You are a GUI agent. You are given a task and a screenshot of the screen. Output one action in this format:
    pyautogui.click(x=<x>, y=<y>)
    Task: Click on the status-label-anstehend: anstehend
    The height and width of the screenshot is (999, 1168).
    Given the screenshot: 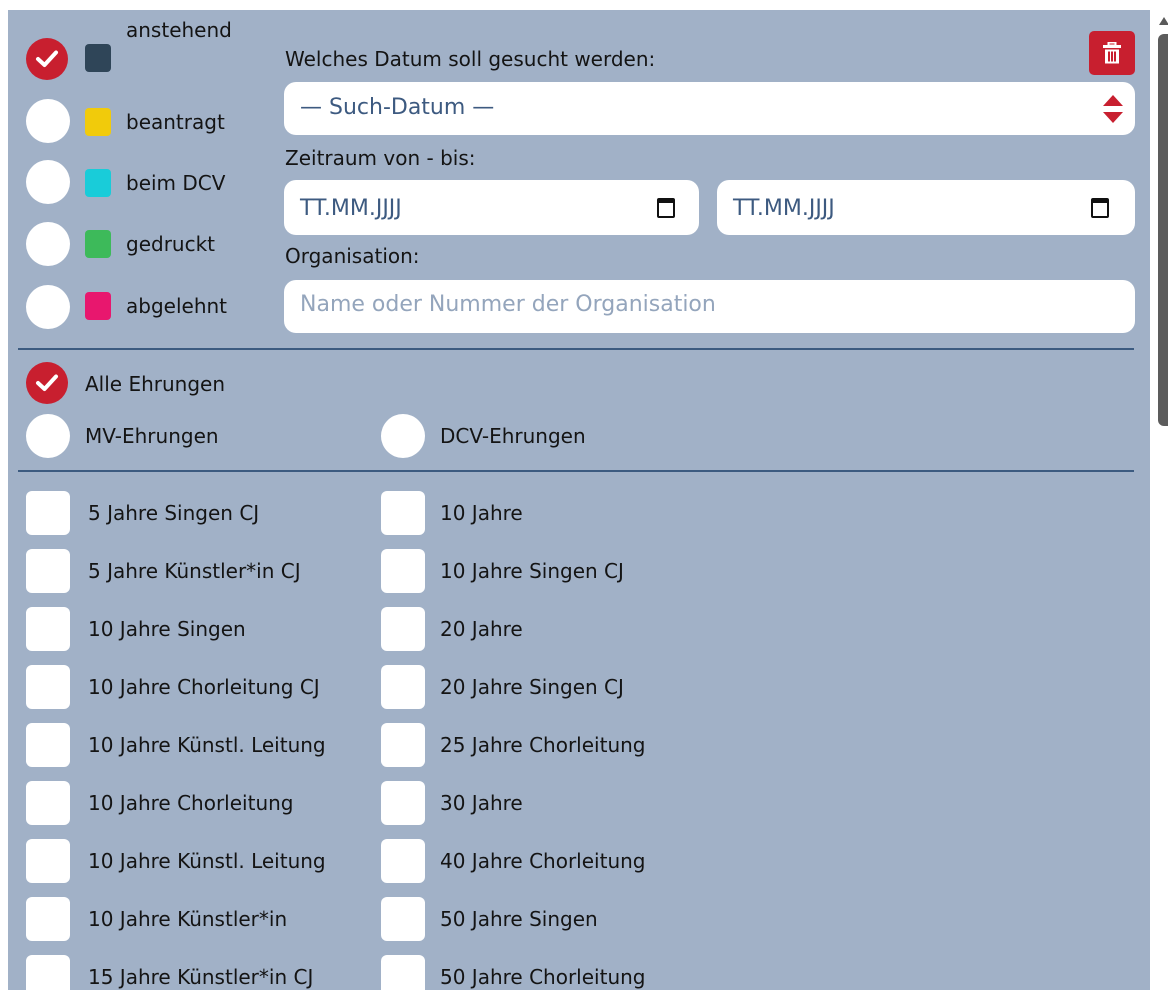 What is the action you would take?
    pyautogui.click(x=179, y=30)
    